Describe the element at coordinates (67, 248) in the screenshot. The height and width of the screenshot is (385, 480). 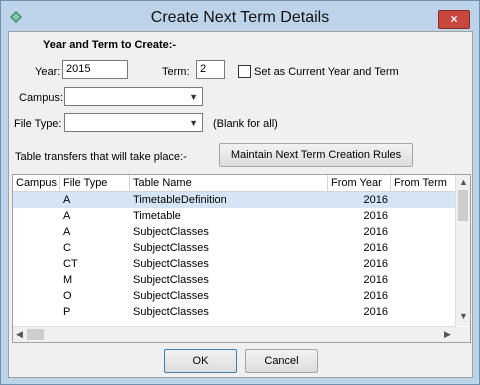
I see `cell-file-type: C` at that location.